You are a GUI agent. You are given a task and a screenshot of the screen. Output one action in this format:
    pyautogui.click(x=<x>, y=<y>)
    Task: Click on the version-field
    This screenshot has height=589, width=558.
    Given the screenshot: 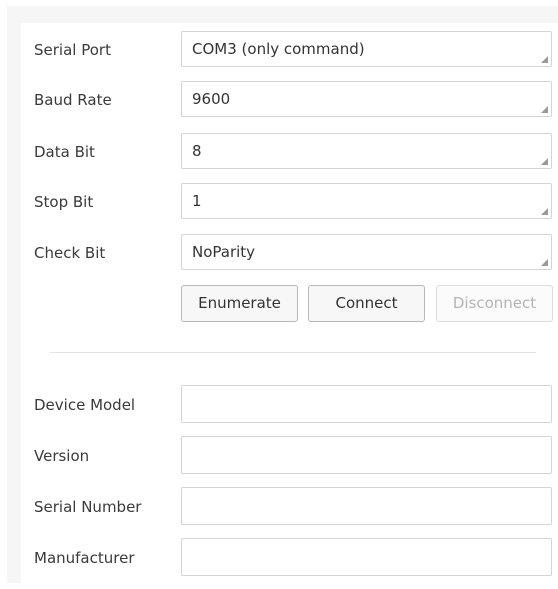 What is the action you would take?
    pyautogui.click(x=366, y=455)
    